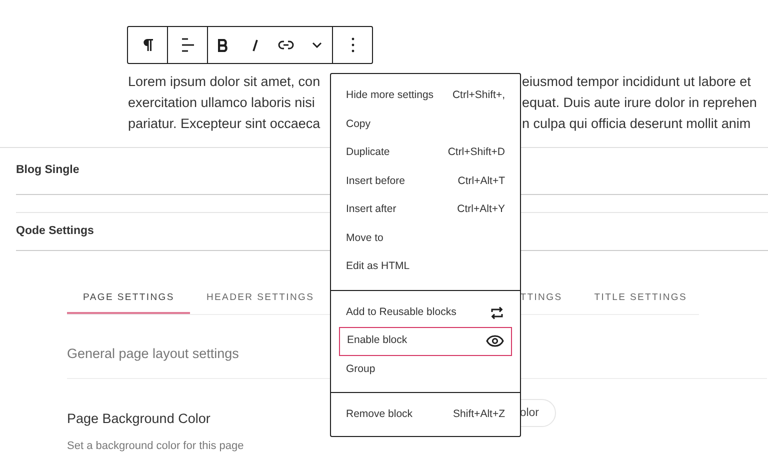 This screenshot has width=768, height=459. Describe the element at coordinates (481, 210) in the screenshot. I see `shortcut-text: Ctrl+Alt+Y` at that location.